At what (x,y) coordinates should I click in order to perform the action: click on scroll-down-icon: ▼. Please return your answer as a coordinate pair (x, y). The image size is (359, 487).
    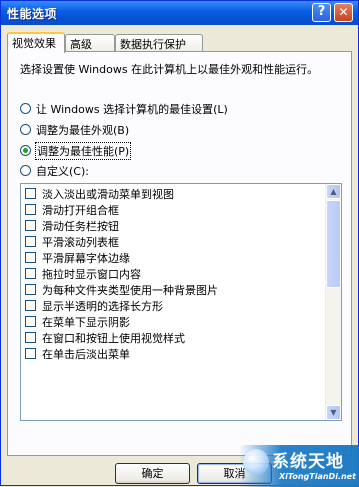
    Looking at the image, I should click on (333, 412).